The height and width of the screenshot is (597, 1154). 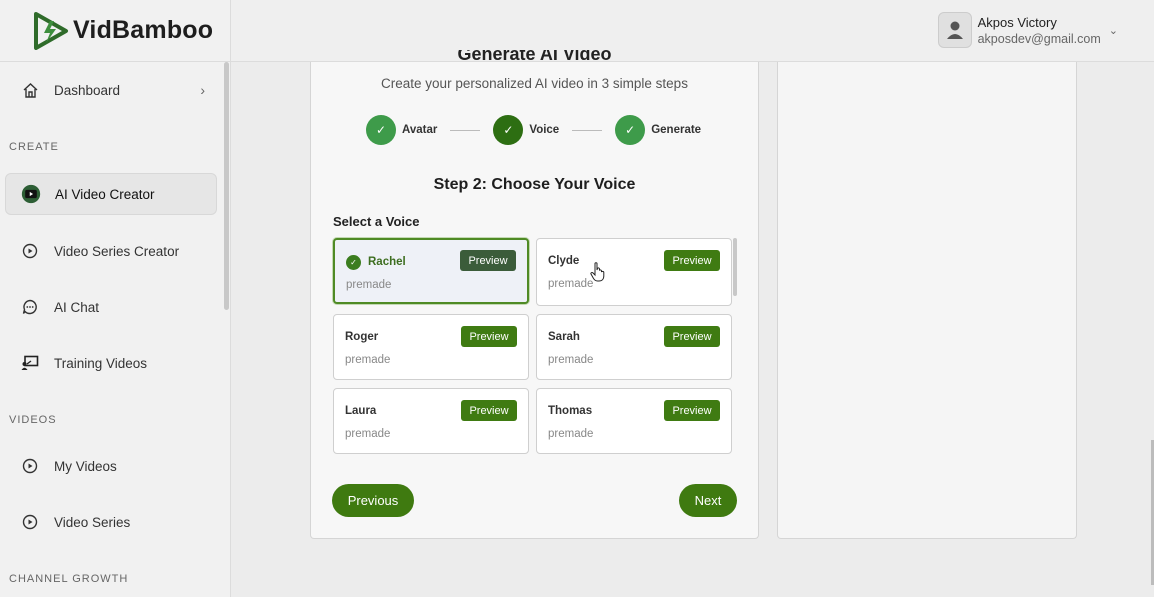 What do you see at coordinates (202, 90) in the screenshot?
I see `chevron-right-icon: ›` at bounding box center [202, 90].